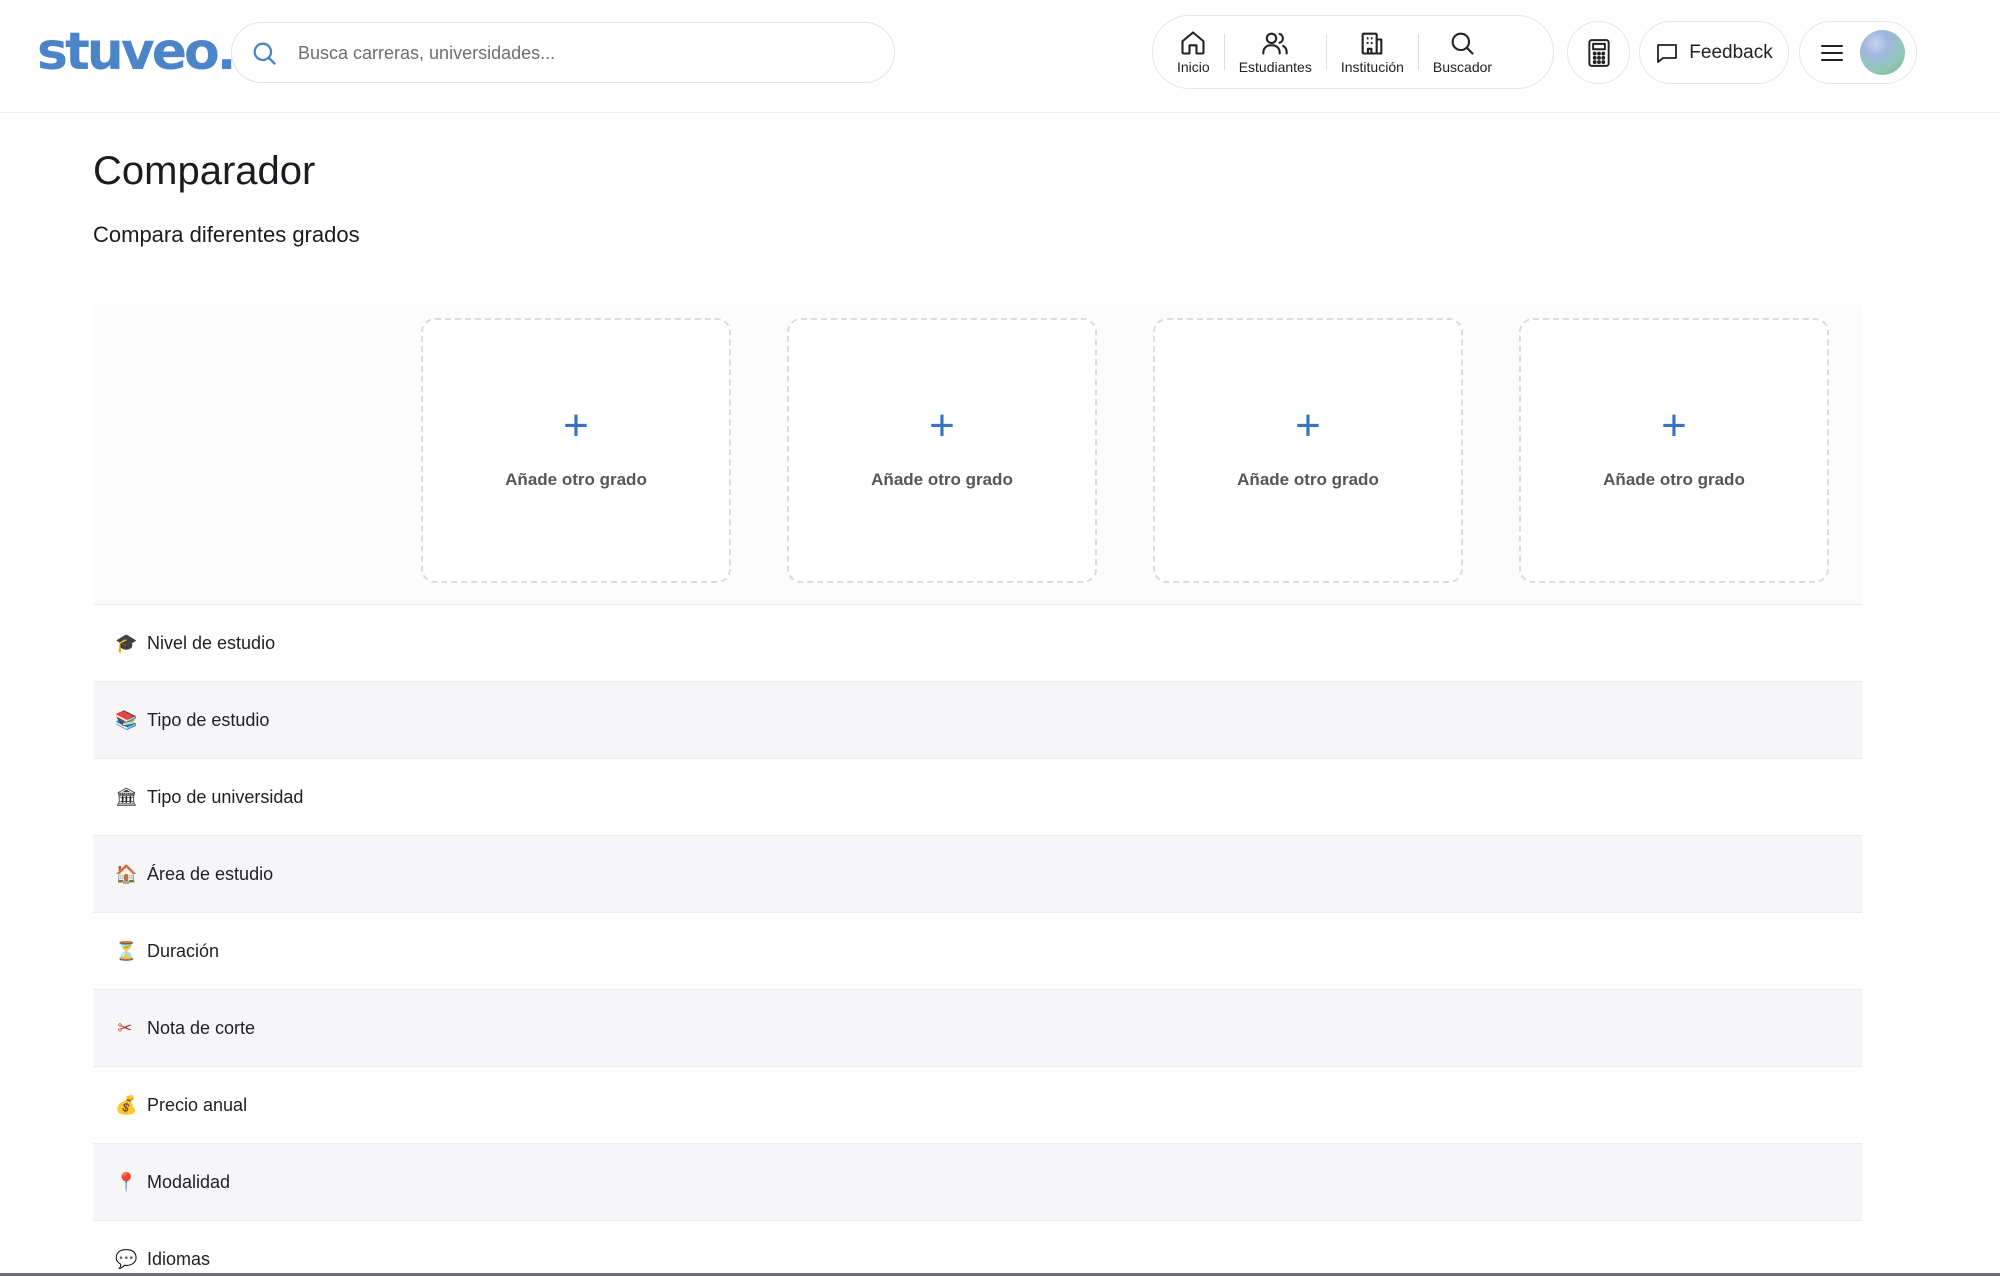 Image resolution: width=2000 pixels, height=1276 pixels. I want to click on calculator-icon, so click(1598, 52).